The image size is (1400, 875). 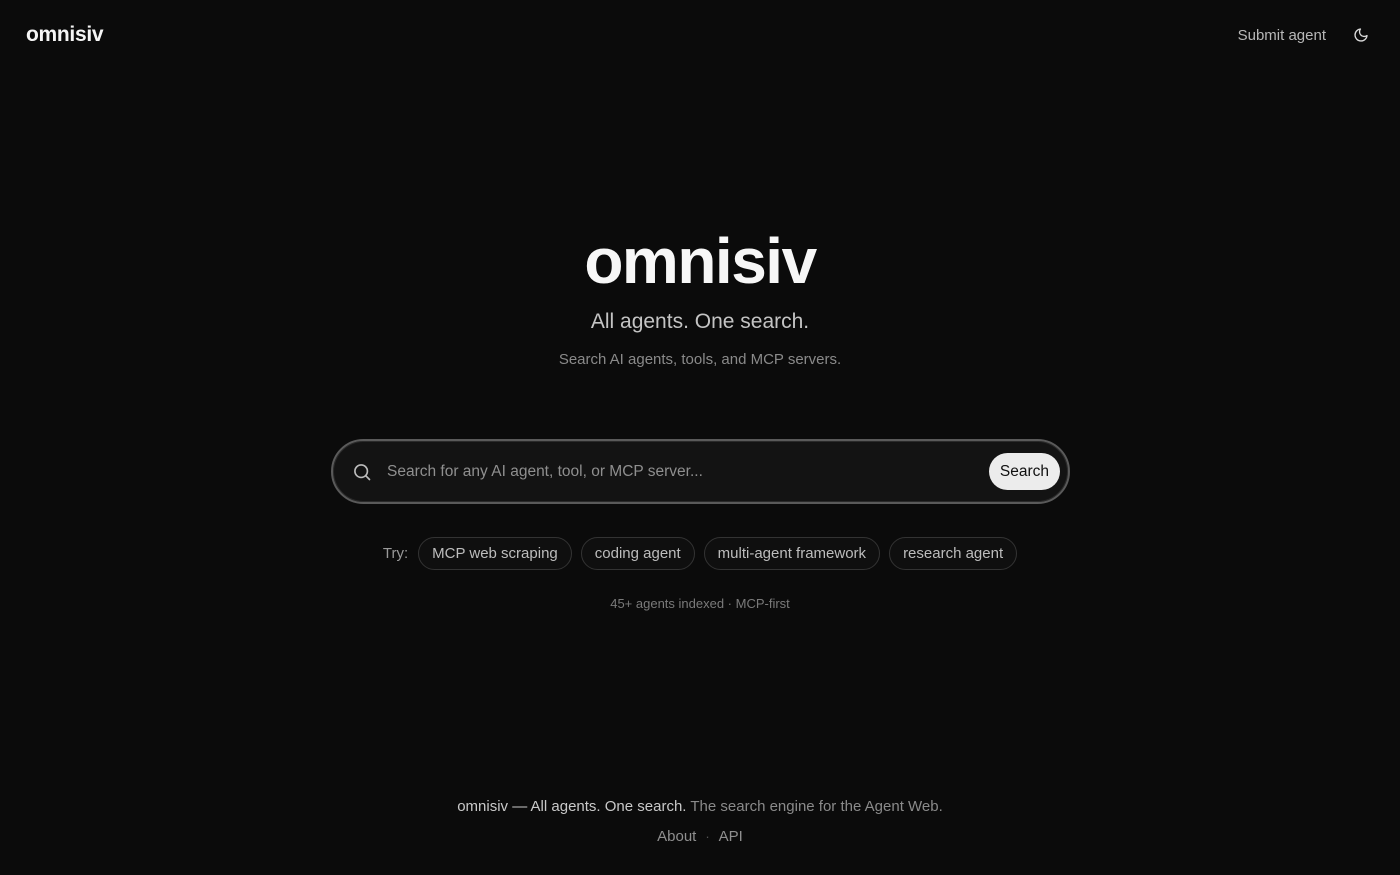 I want to click on hero-title: omnisiv, so click(x=700, y=261).